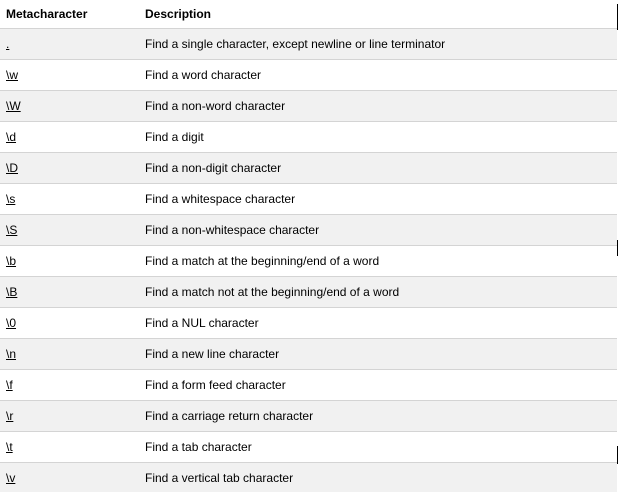 The image size is (618, 492). Describe the element at coordinates (378, 168) in the screenshot. I see `description-cell: Find a non-digit character` at that location.